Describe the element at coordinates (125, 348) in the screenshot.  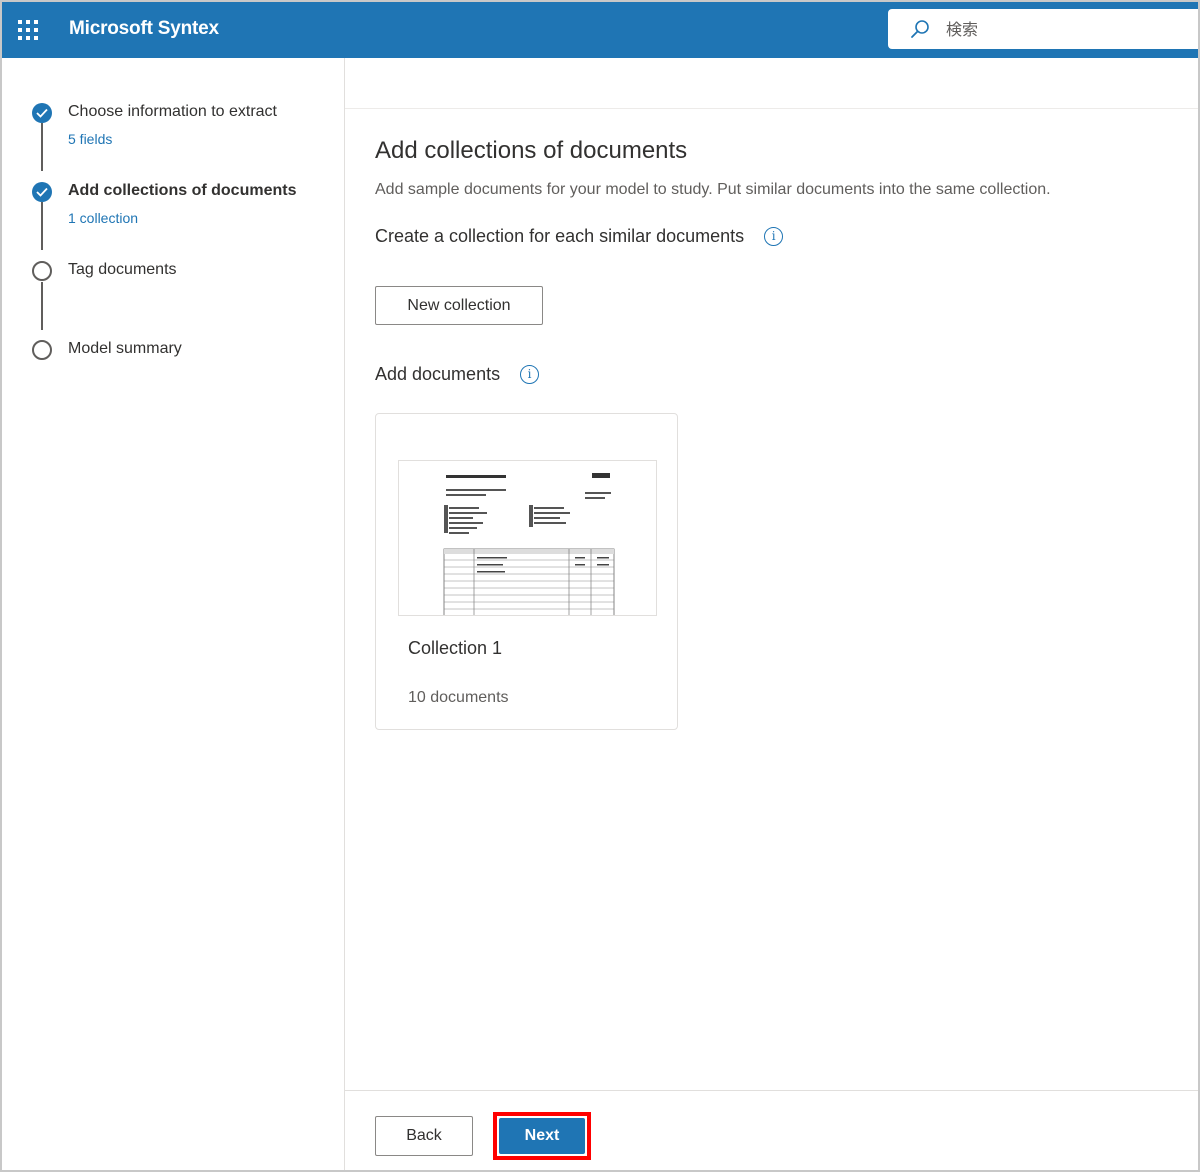
I see `step-title: Model summary` at that location.